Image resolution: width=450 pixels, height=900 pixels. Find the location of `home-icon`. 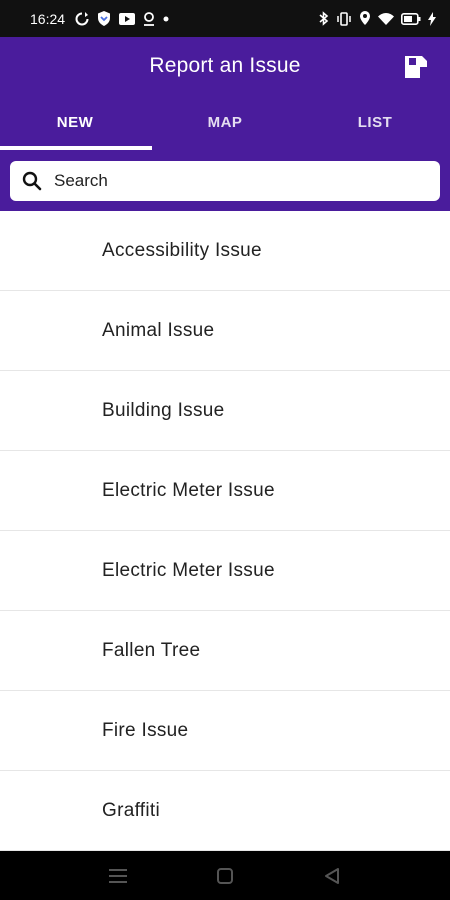

home-icon is located at coordinates (225, 876).